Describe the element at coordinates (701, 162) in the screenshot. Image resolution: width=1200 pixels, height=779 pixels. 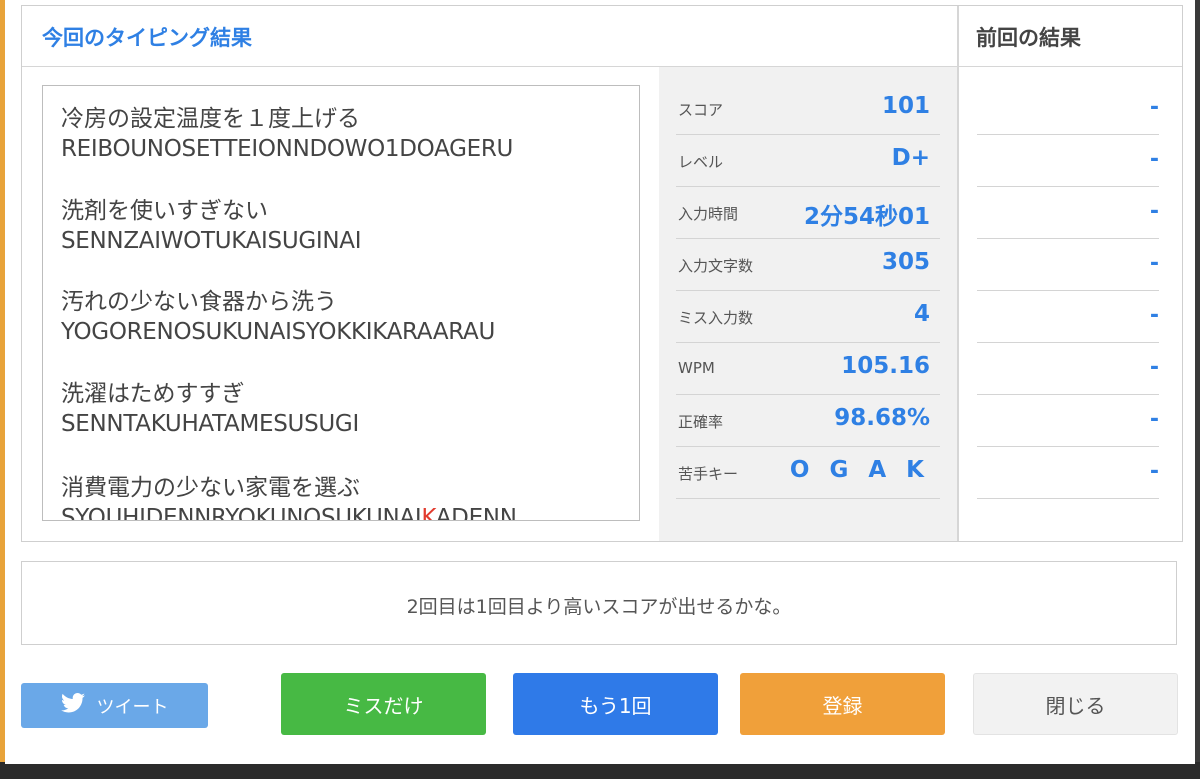
I see `stat-label: レベル` at that location.